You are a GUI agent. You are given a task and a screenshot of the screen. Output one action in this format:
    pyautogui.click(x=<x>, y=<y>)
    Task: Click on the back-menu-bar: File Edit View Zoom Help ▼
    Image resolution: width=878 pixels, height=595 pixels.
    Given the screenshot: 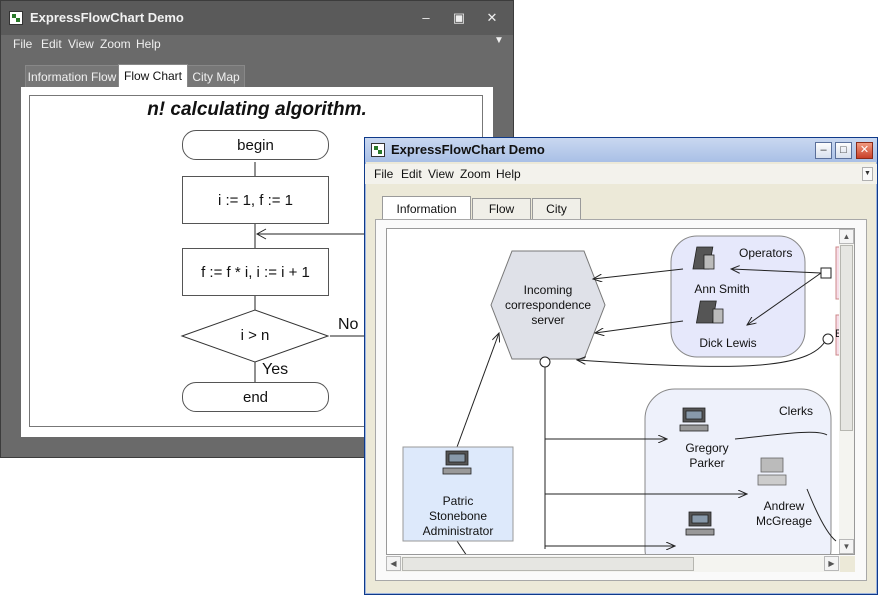 What is the action you would take?
    pyautogui.click(x=257, y=45)
    